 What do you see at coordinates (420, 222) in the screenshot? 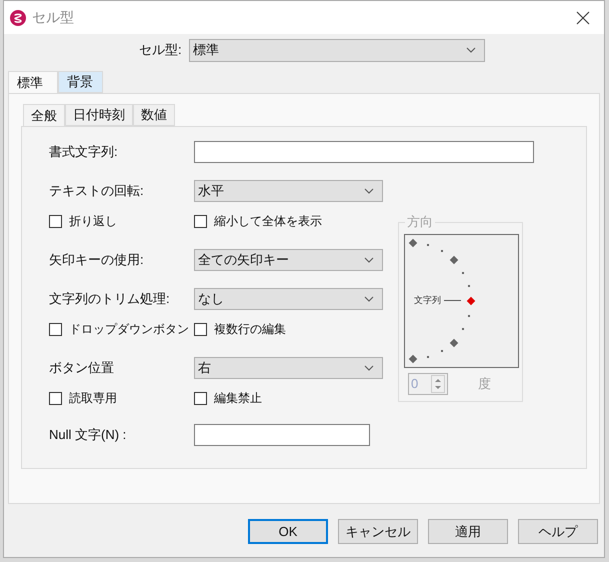
I see `group-legend: 方向` at bounding box center [420, 222].